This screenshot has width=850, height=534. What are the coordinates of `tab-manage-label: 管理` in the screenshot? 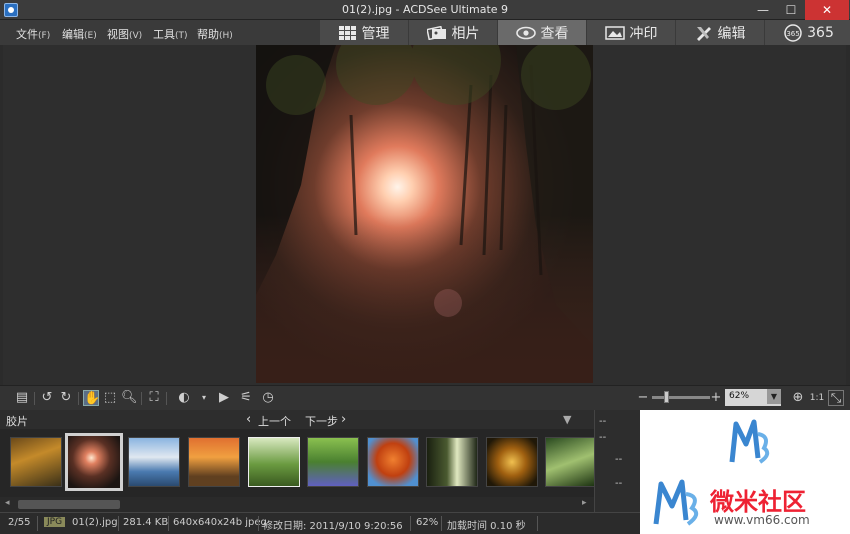 It's located at (375, 33).